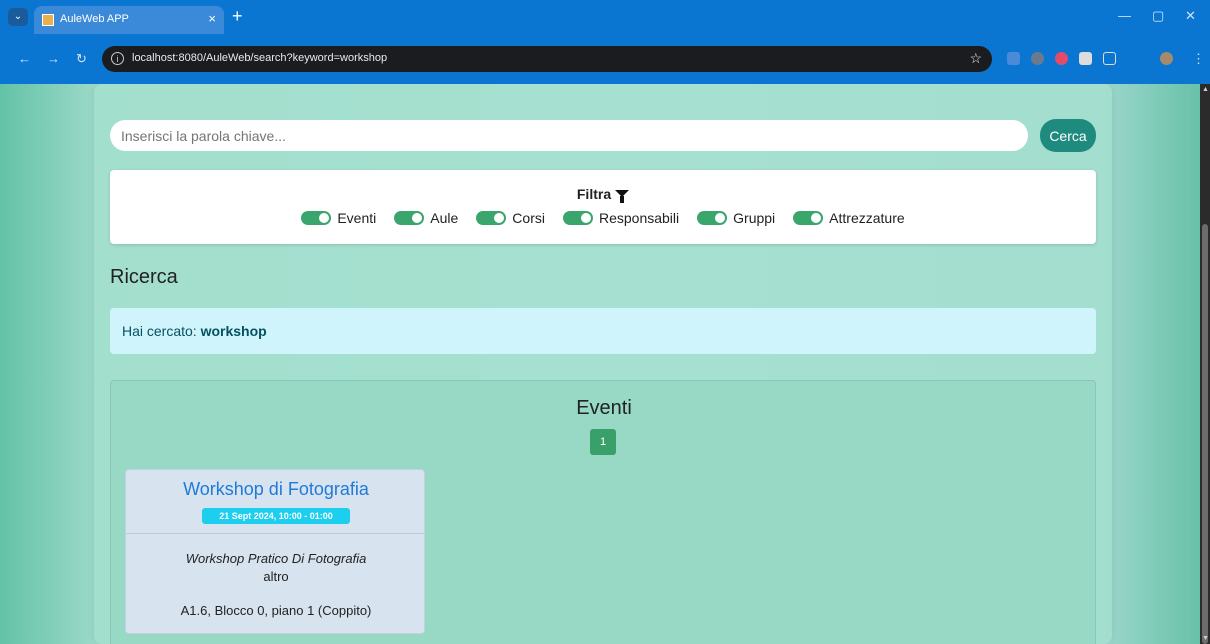  What do you see at coordinates (975, 58) in the screenshot?
I see `bookmark-star-icon: ☆` at bounding box center [975, 58].